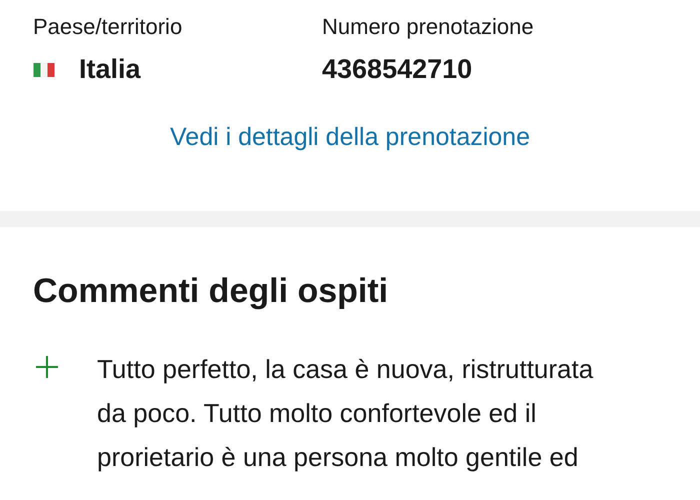 This screenshot has height=500, width=700. Describe the element at coordinates (211, 291) in the screenshot. I see `section-title: Commenti degli ospiti` at that location.